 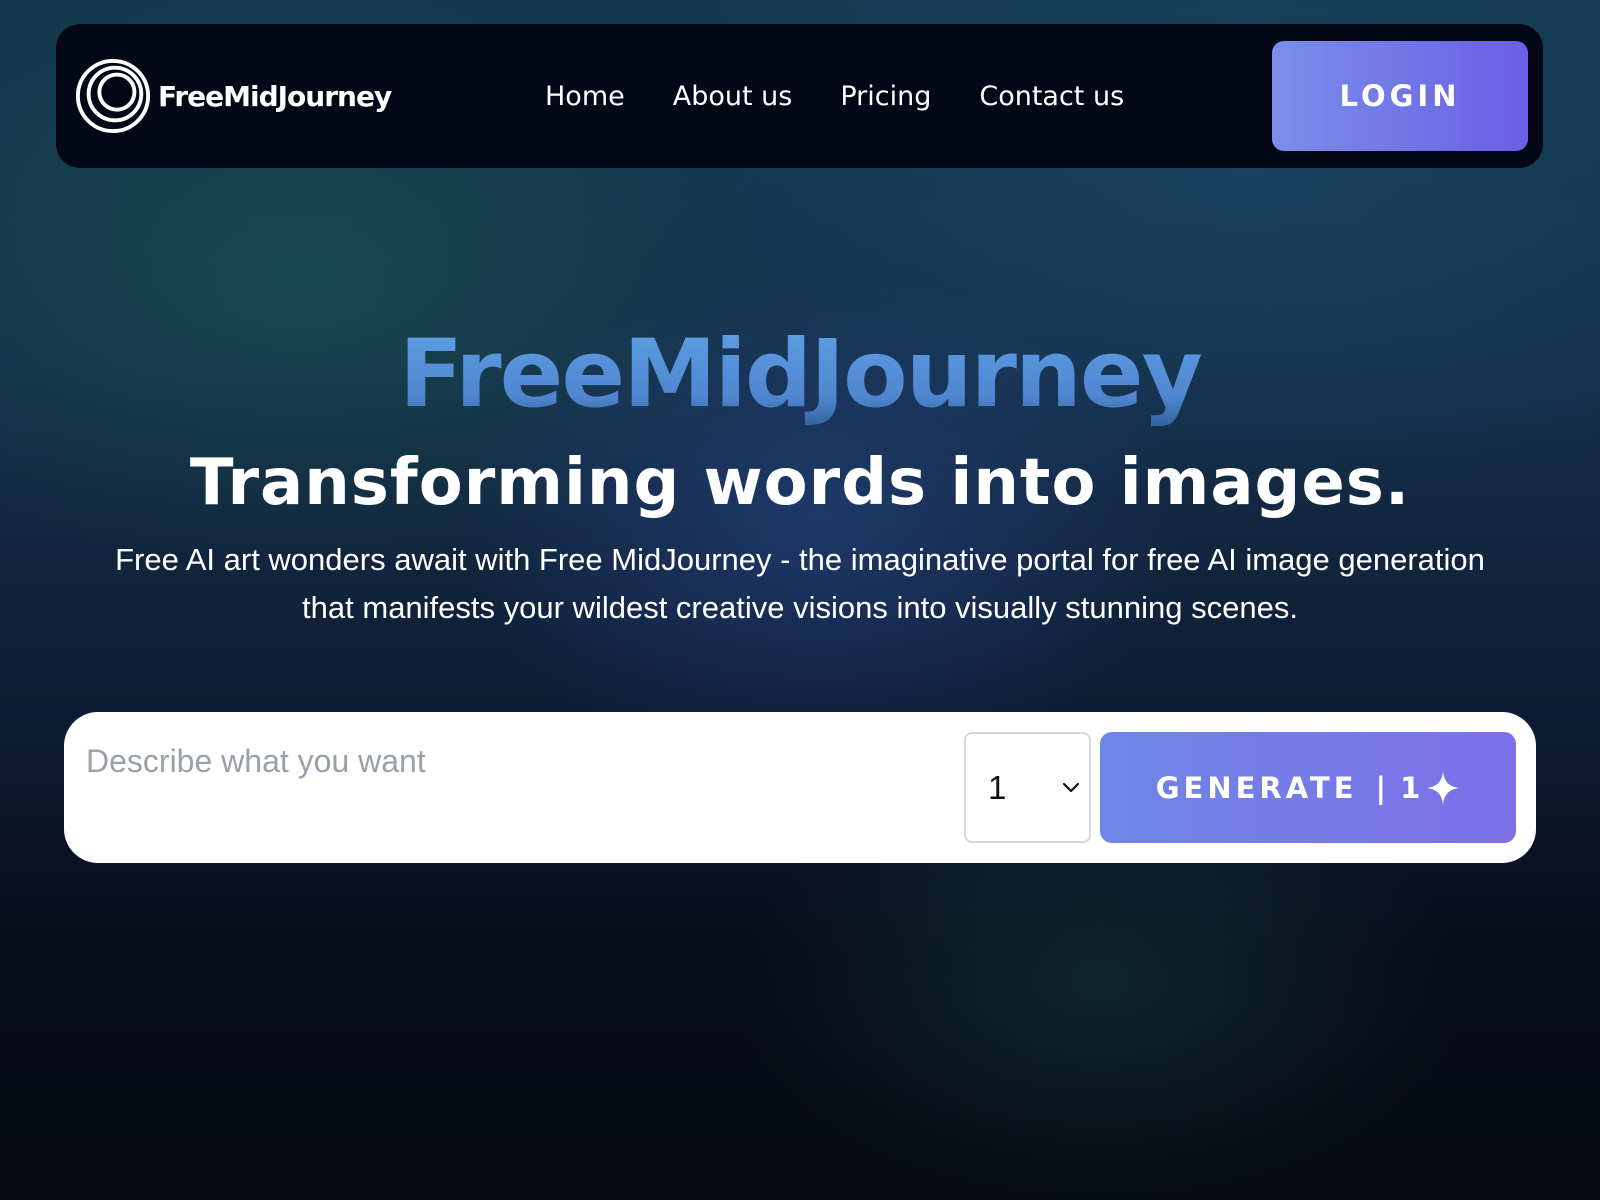 I want to click on nav-item-pricing: Pricing, so click(x=885, y=96).